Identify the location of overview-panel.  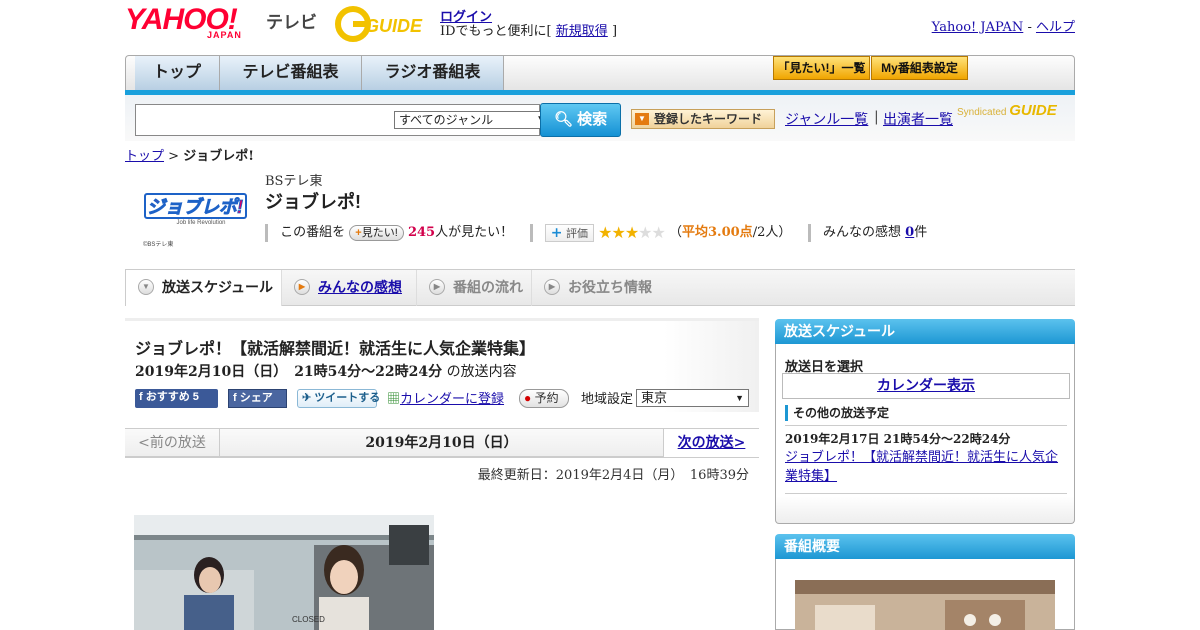
(925, 594).